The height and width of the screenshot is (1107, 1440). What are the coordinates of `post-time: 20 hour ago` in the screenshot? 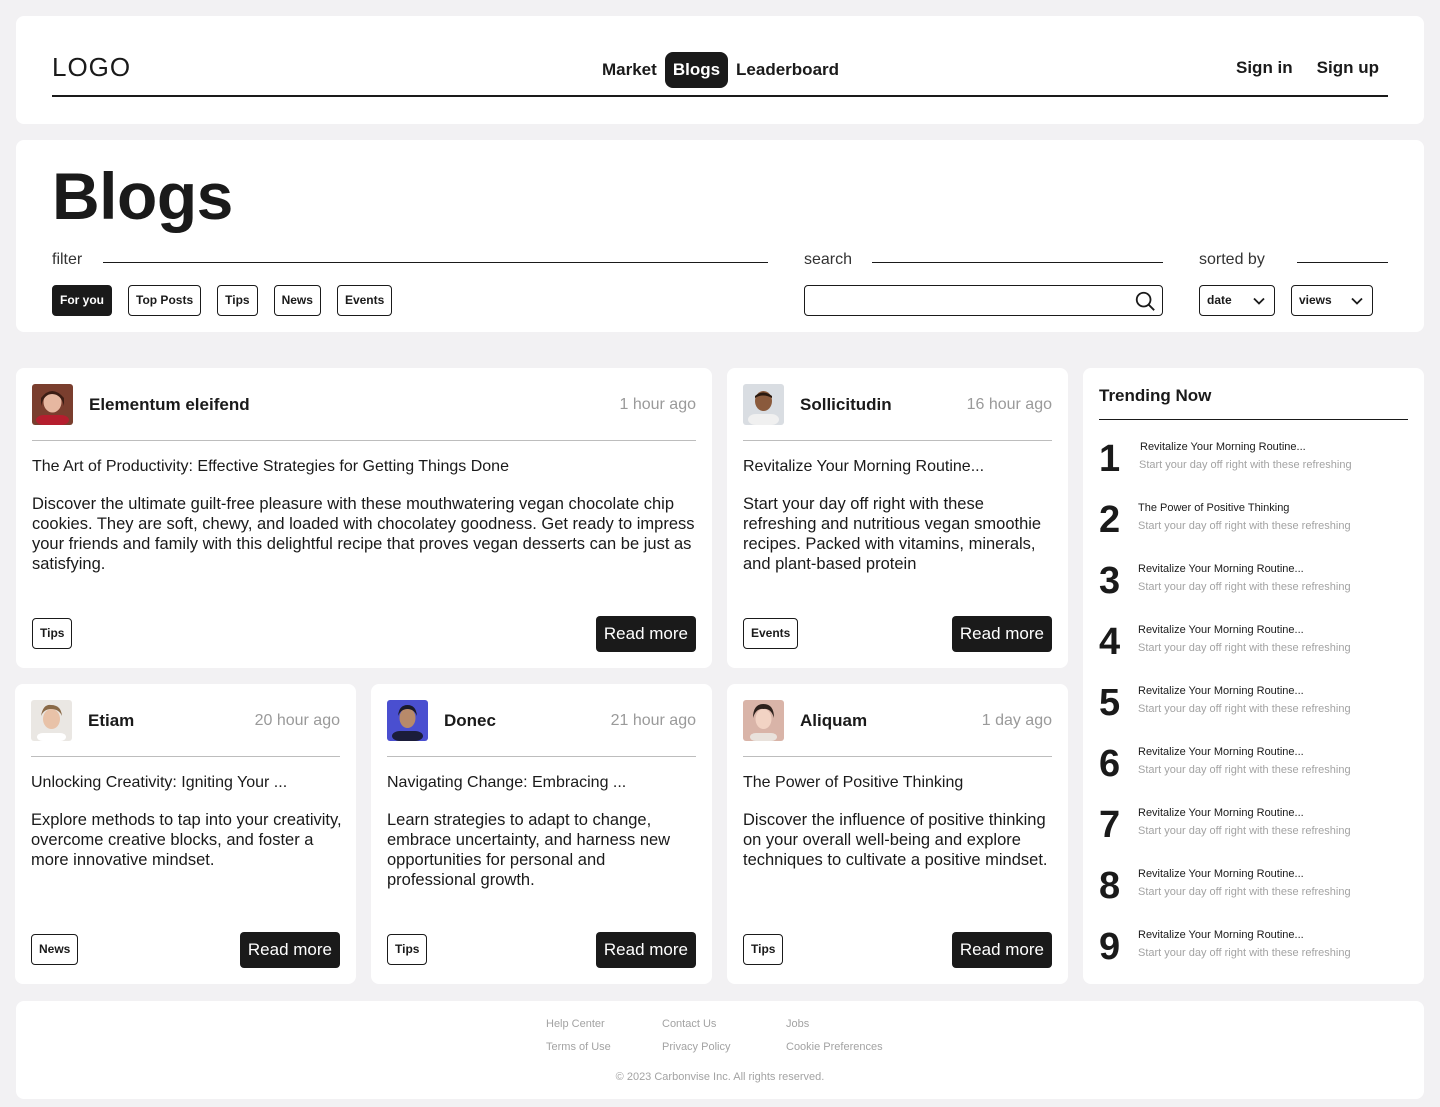 It's located at (297, 720).